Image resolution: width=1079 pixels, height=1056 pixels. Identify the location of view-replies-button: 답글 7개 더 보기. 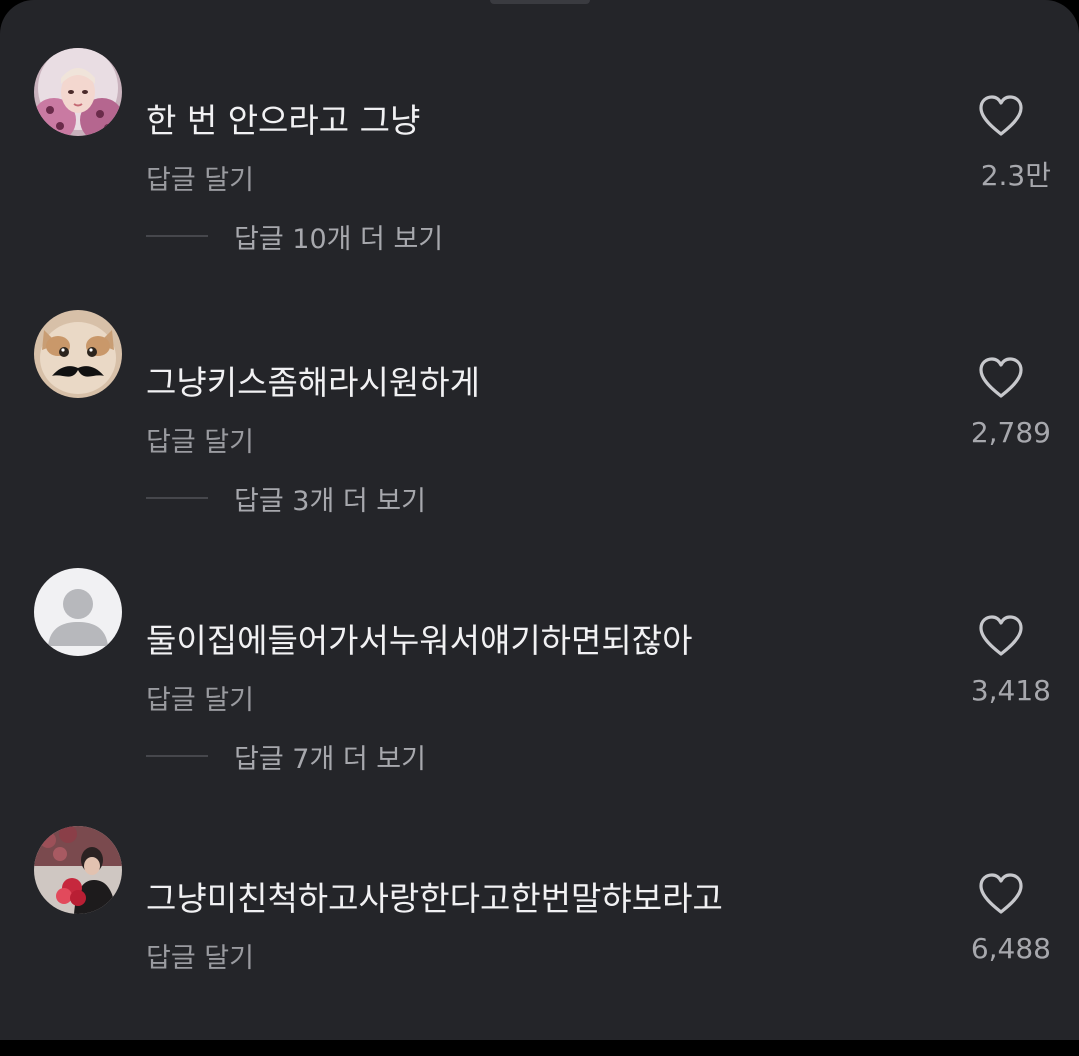
(286, 756).